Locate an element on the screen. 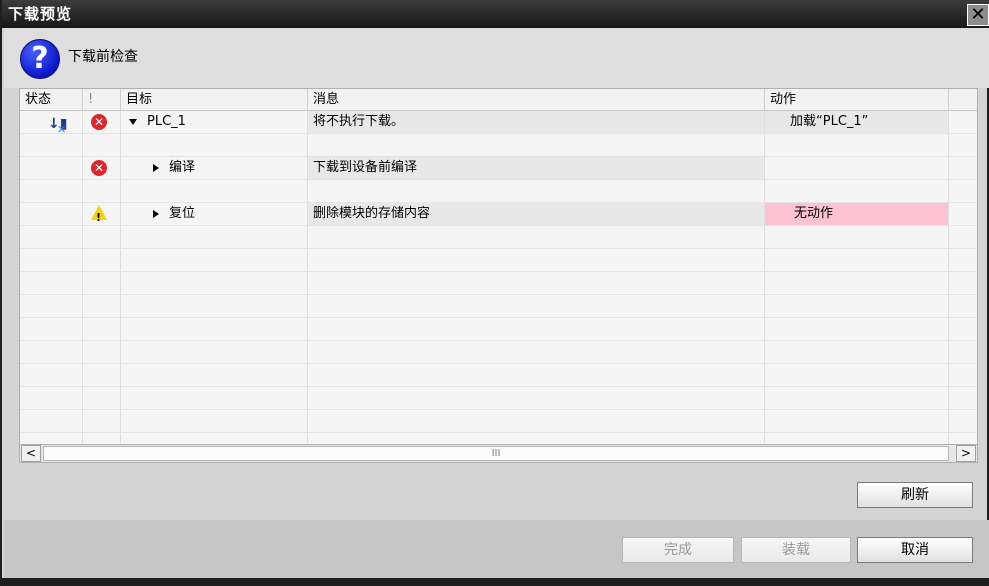 The width and height of the screenshot is (989, 586). action-cell is located at coordinates (857, 168).